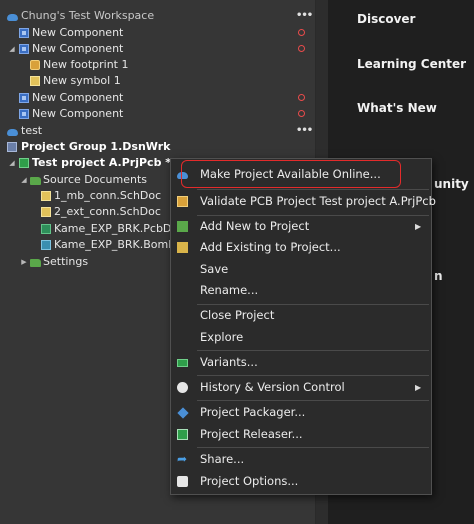 Image resolution: width=474 pixels, height=524 pixels. I want to click on history-icon, so click(182, 387).